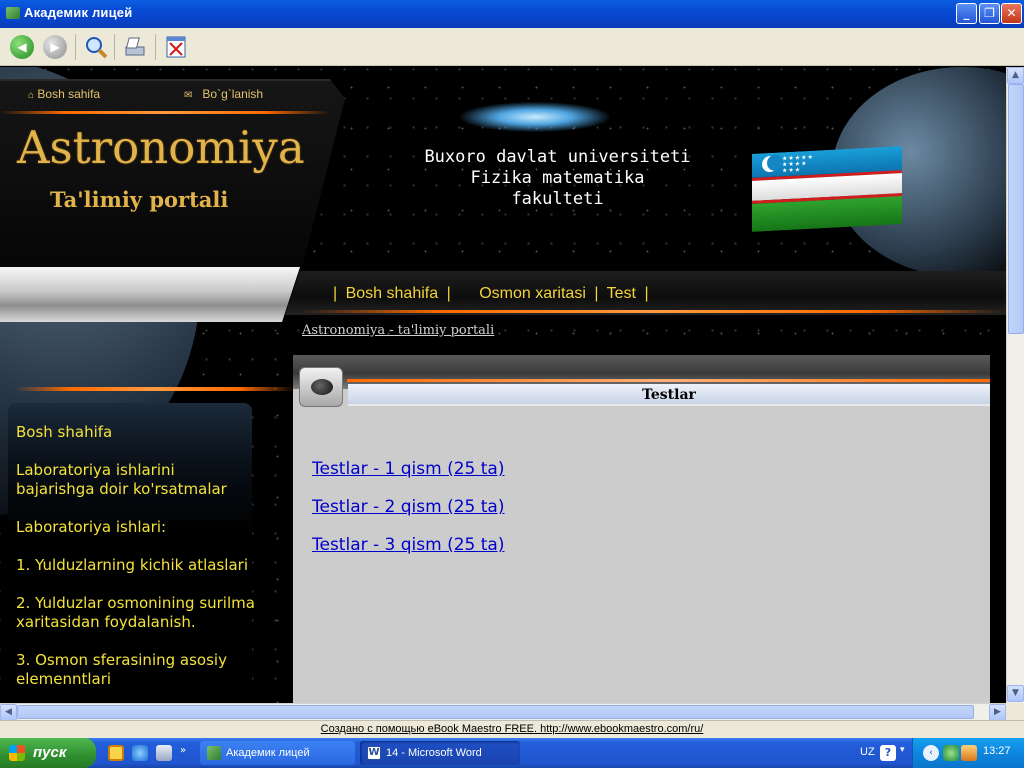 This screenshot has height=768, width=1024. I want to click on header-accent-line, so click(165, 112).